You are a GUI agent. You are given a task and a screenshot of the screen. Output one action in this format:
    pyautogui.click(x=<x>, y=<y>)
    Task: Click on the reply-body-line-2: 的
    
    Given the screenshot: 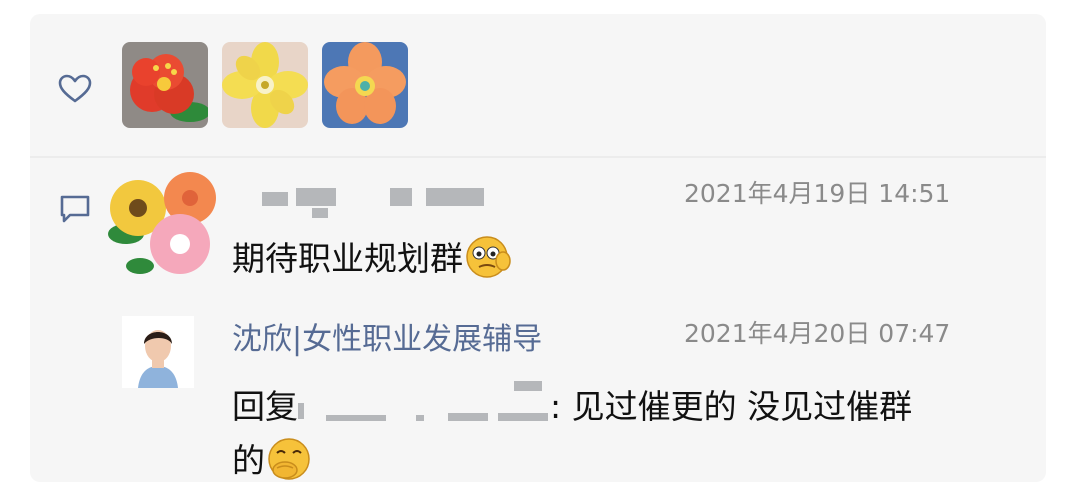 What is the action you would take?
    pyautogui.click(x=271, y=458)
    